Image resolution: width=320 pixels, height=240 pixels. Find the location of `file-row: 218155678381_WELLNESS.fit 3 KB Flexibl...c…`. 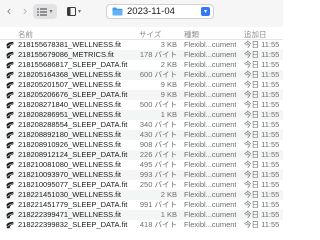

file-row: 218155678381_WELLNESS.fit 3 KB Flexibl...c… is located at coordinates (141, 45).